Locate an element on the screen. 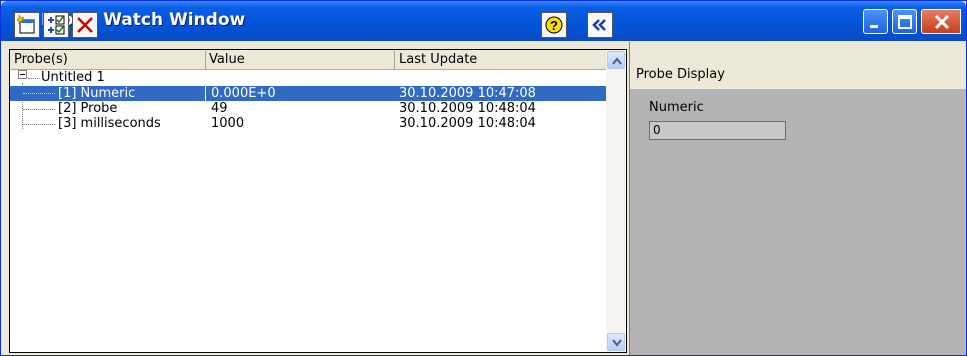 Image resolution: width=967 pixels, height=356 pixels. help-icon: ? is located at coordinates (554, 25).